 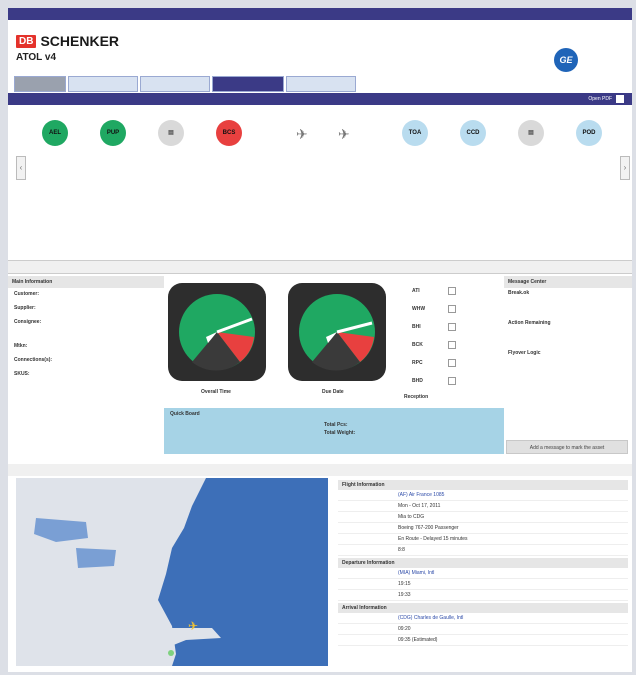 I want to click on ge-logo: GE, so click(x=566, y=60).